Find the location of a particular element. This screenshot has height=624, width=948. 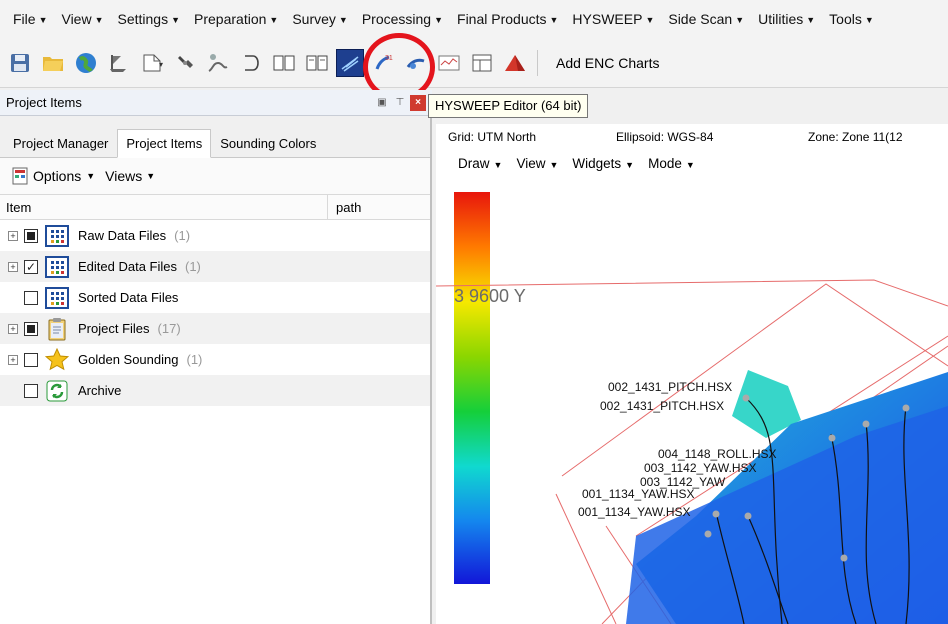

line-label: 002_1431_PITCH.HSX is located at coordinates (670, 387).